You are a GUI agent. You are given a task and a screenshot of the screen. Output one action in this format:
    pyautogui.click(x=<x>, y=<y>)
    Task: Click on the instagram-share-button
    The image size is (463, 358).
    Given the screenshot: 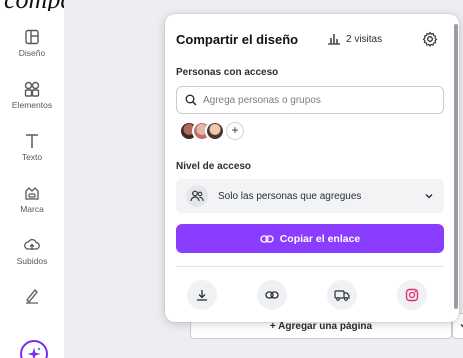 What is the action you would take?
    pyautogui.click(x=412, y=295)
    